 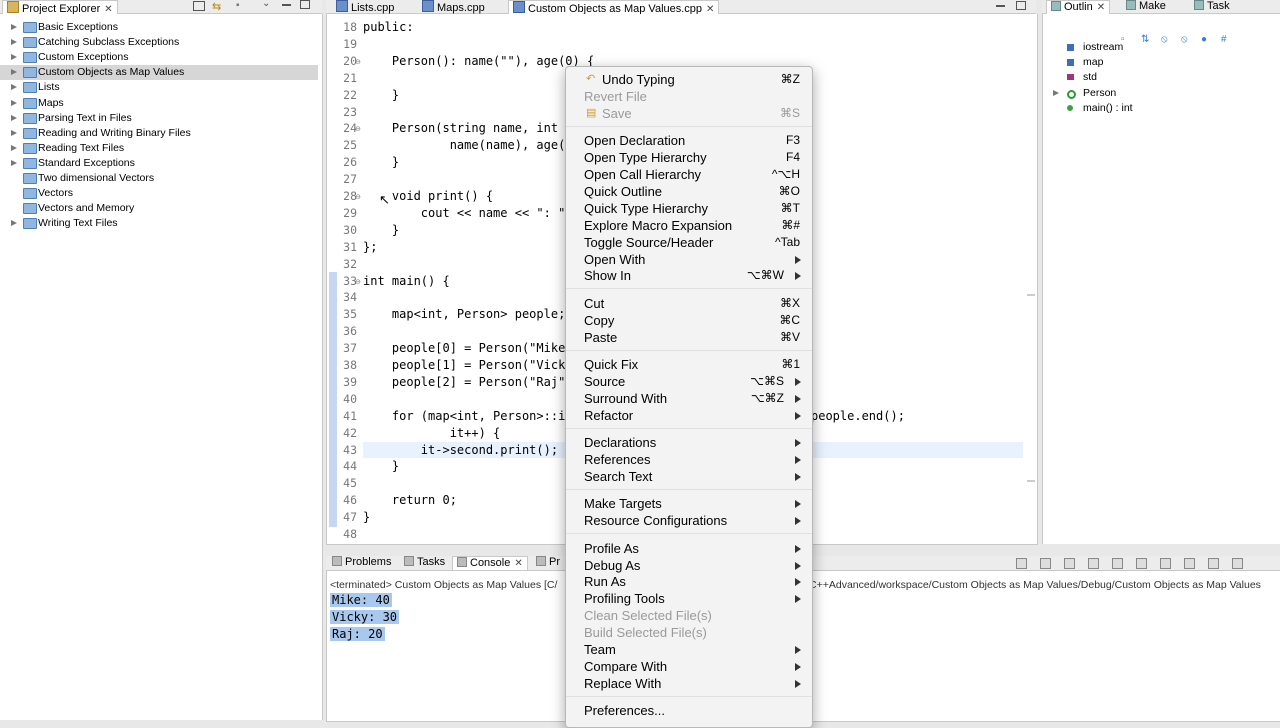 What do you see at coordinates (159, 27) in the screenshot?
I see `tree-item-project: Basic Exceptions` at bounding box center [159, 27].